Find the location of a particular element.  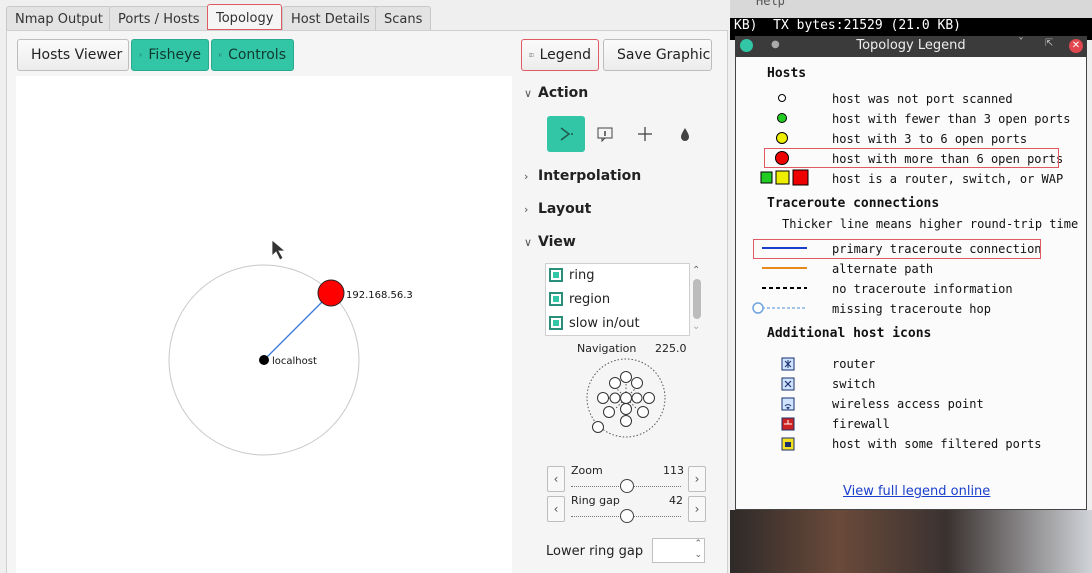

icons-heading: Additional host icons is located at coordinates (849, 333).